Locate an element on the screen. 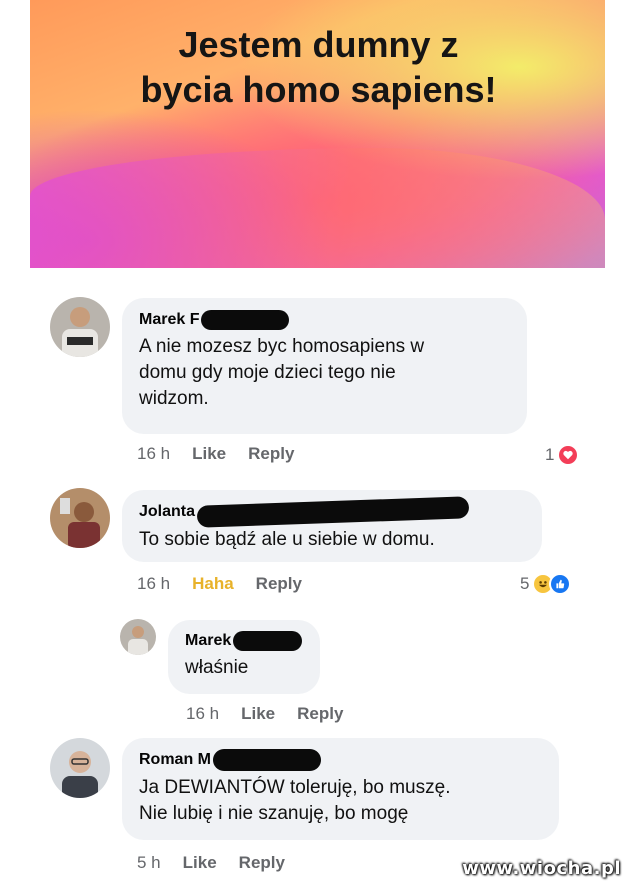  author-name: Marek F is located at coordinates (169, 320).